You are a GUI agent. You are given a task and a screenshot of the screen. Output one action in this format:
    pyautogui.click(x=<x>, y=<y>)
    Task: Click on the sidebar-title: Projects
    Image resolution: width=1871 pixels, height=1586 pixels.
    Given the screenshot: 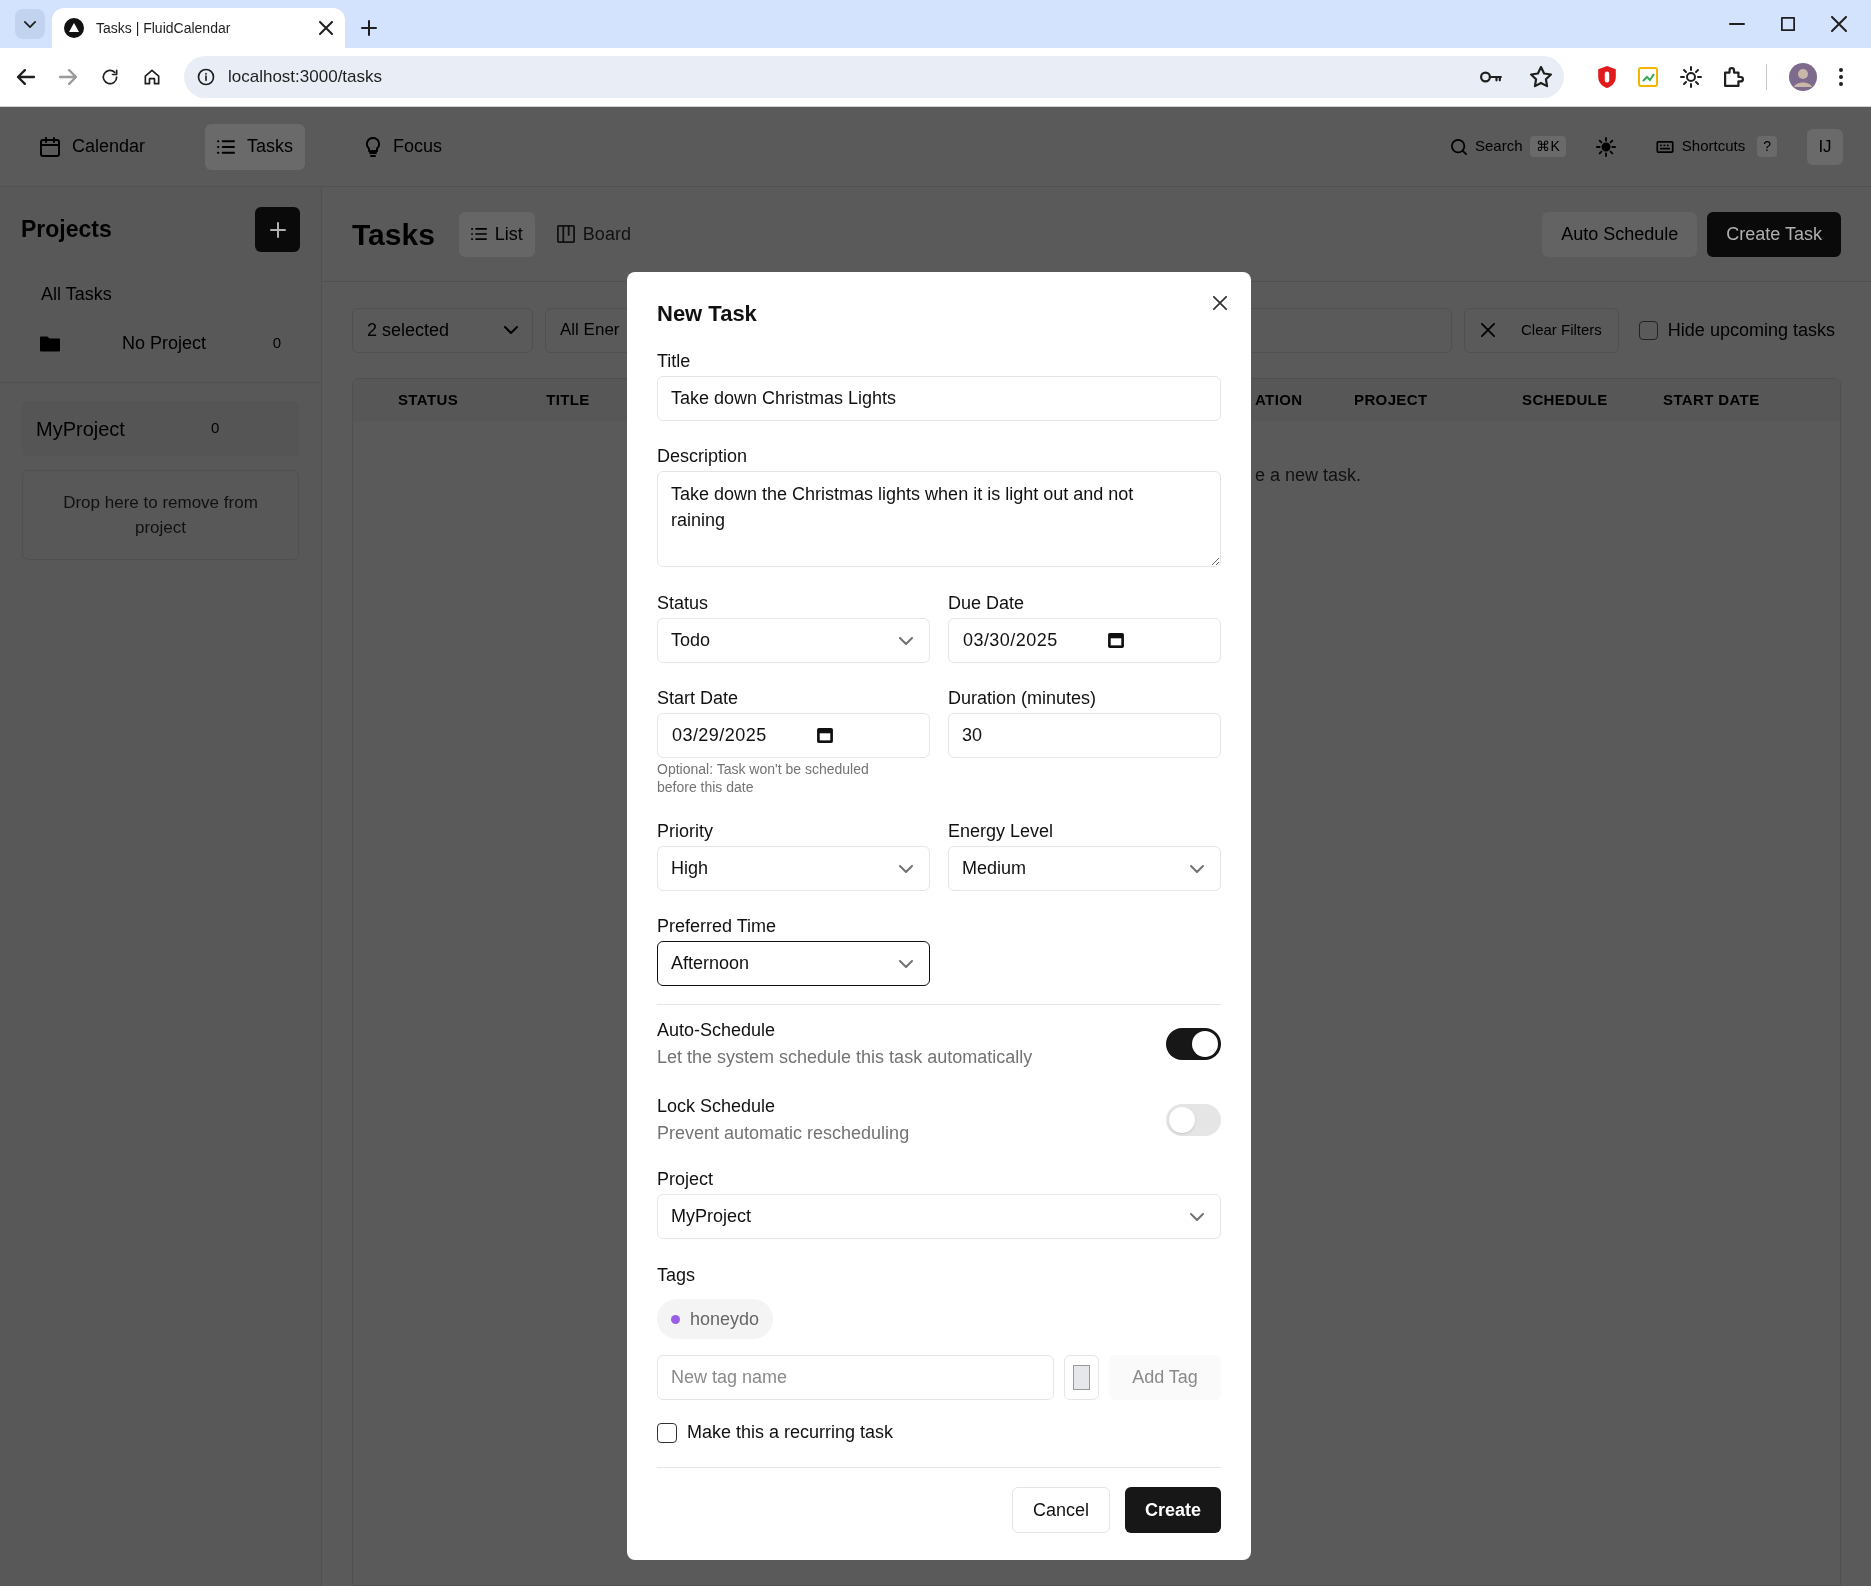 What is the action you would take?
    pyautogui.click(x=66, y=230)
    